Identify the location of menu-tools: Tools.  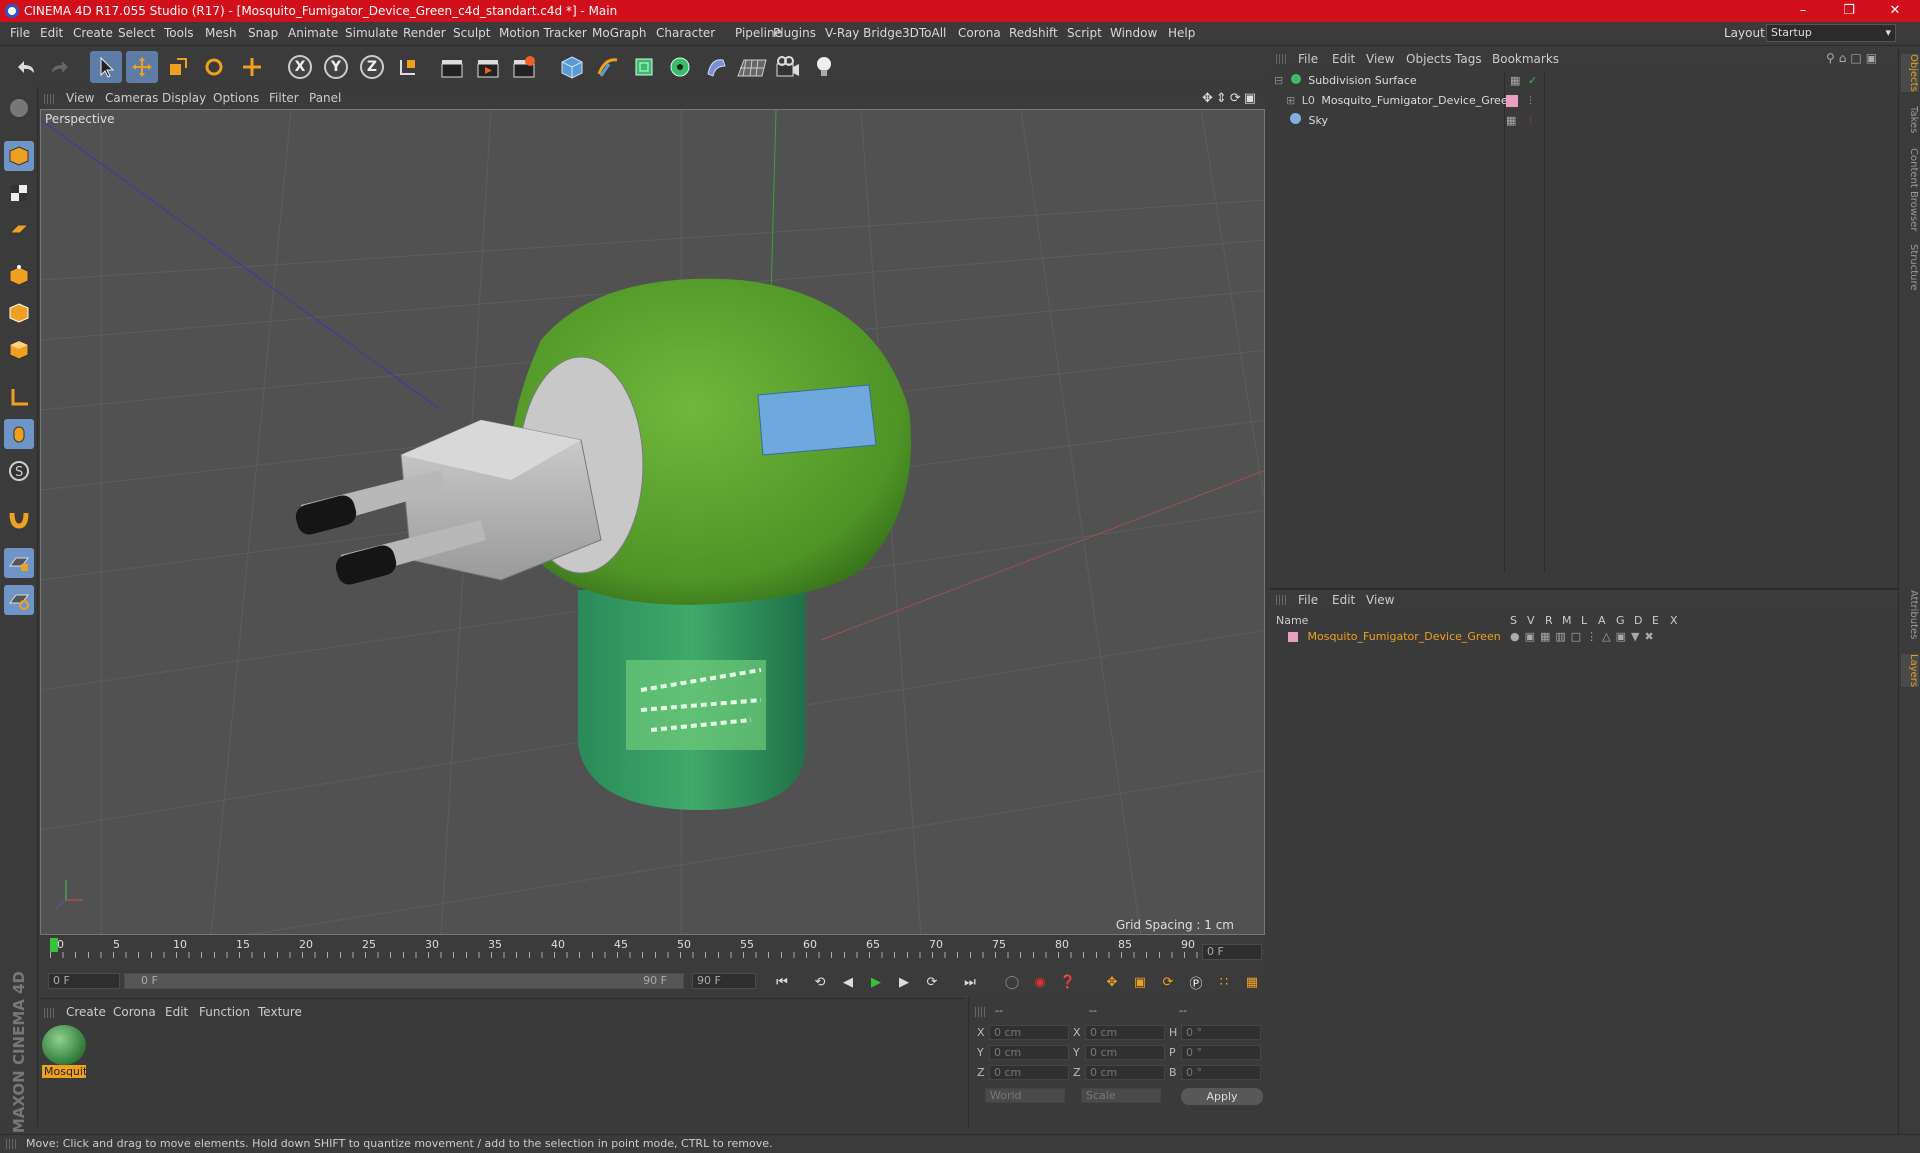
(179, 33).